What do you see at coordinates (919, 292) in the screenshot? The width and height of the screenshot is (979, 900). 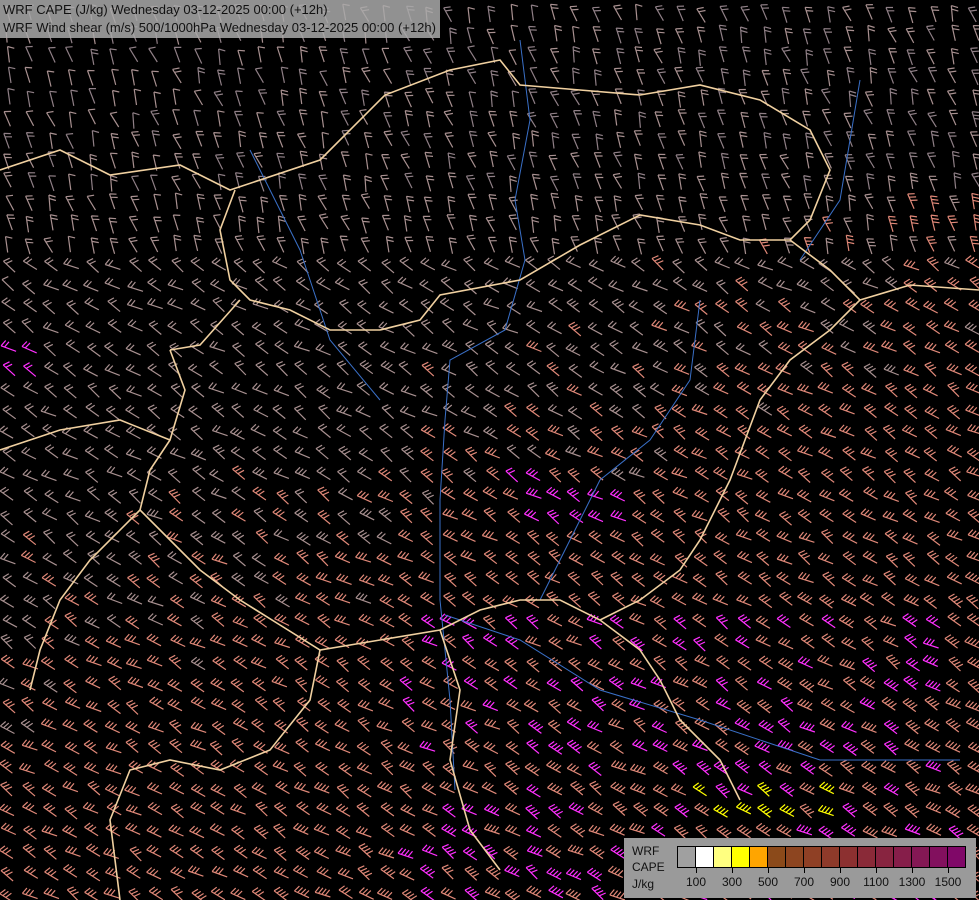 I see `country-border` at bounding box center [919, 292].